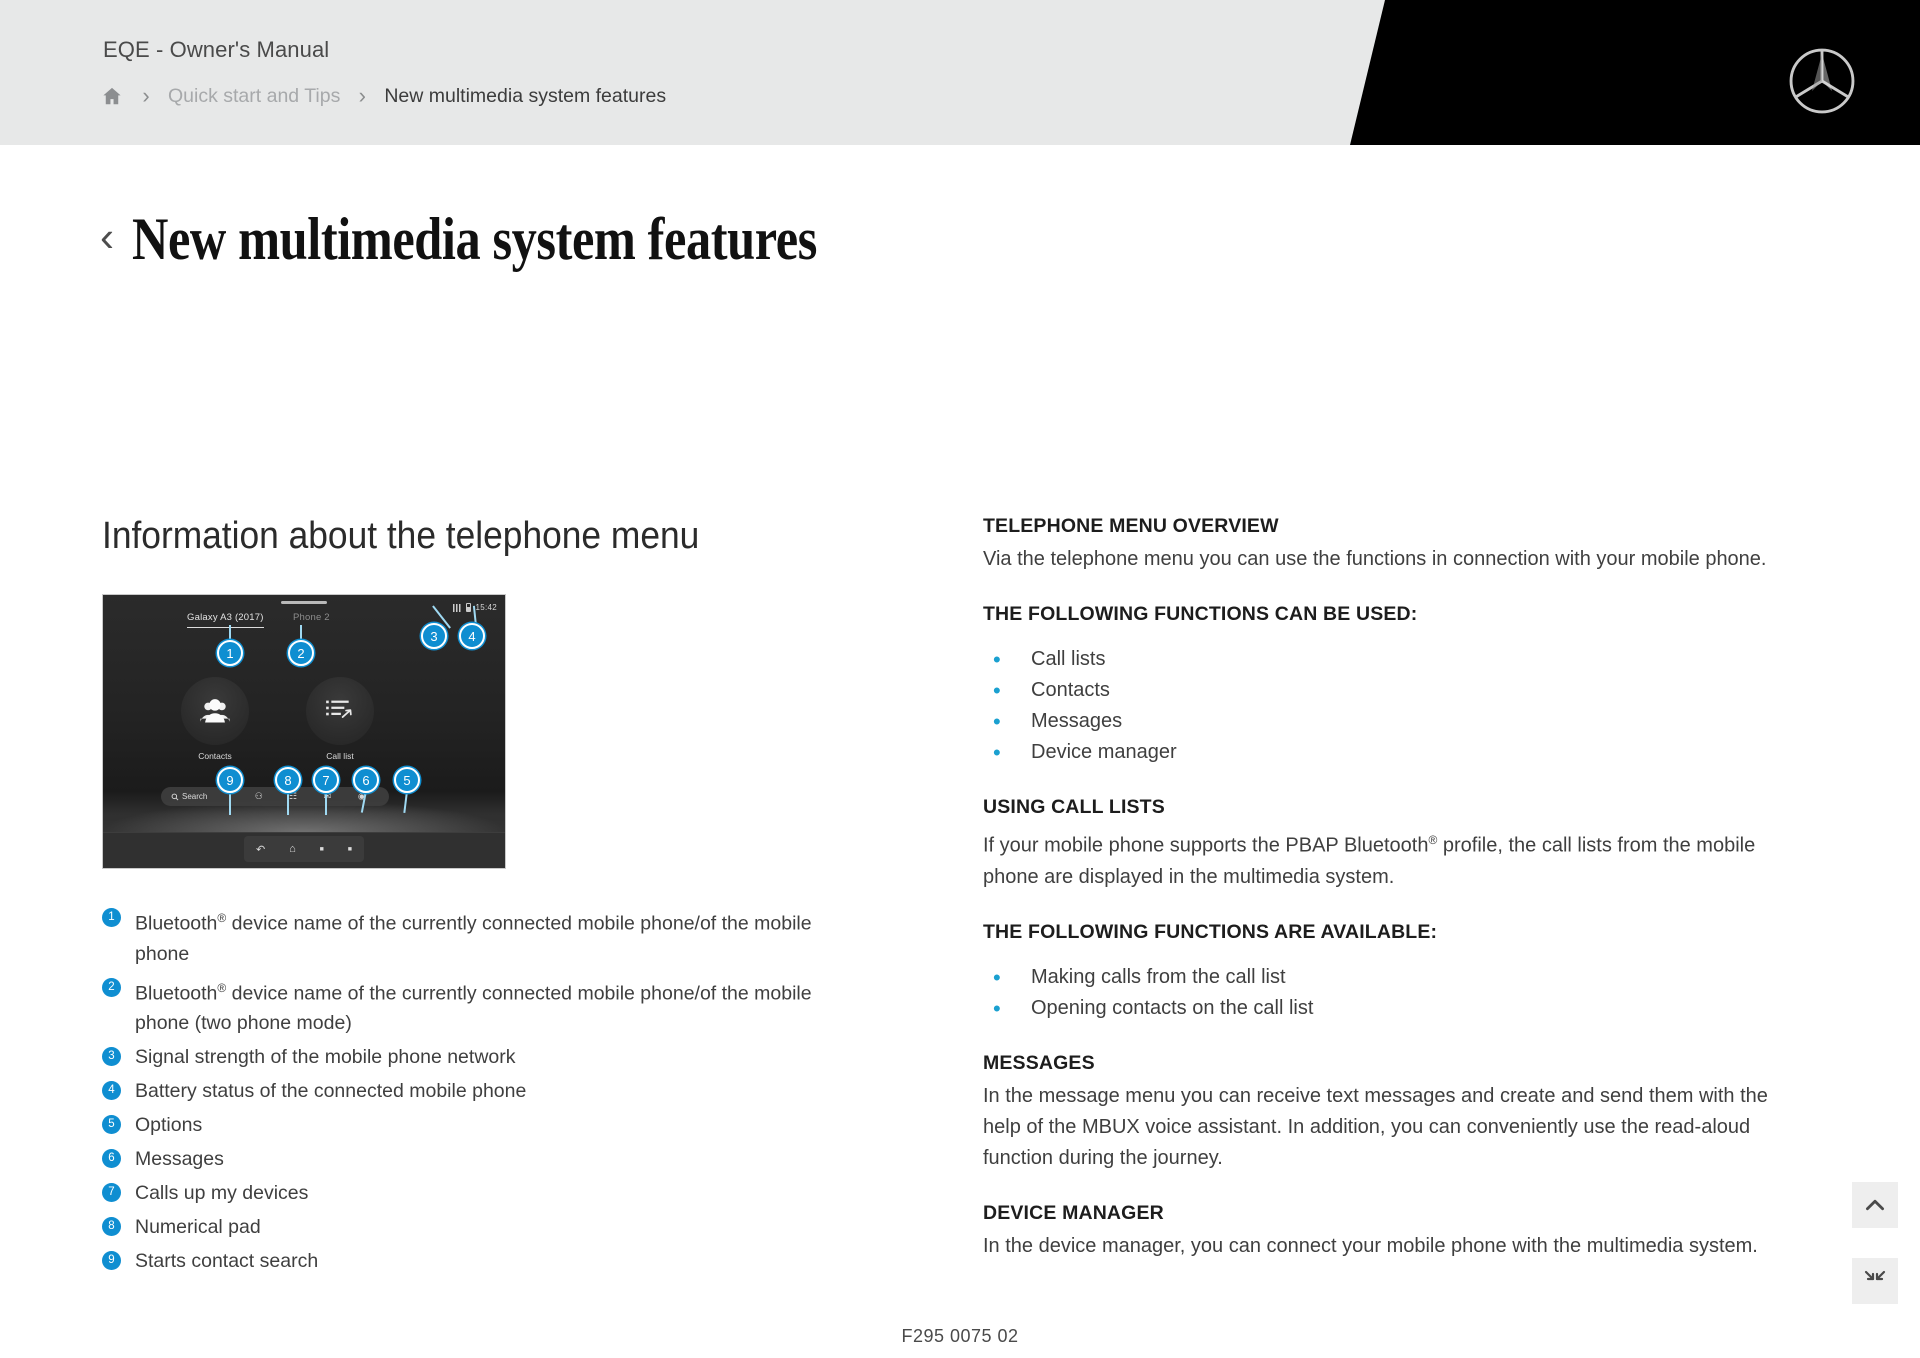 Image resolution: width=1920 pixels, height=1358 pixels. Describe the element at coordinates (111, 1226) in the screenshot. I see `legend-number: 8` at that location.